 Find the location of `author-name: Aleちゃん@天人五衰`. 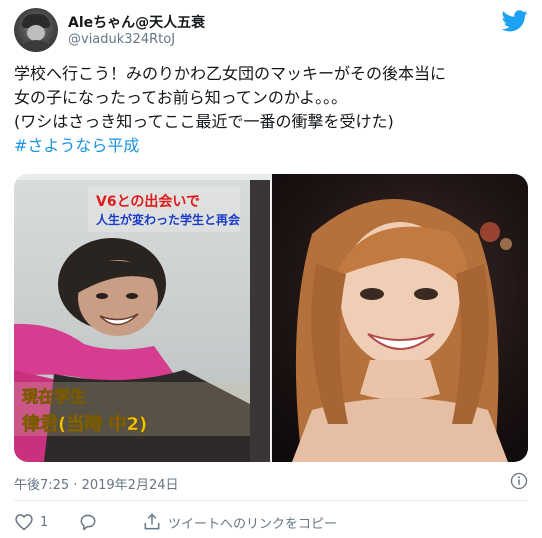

author-name: Aleちゃん@天人五衰 is located at coordinates (136, 22).